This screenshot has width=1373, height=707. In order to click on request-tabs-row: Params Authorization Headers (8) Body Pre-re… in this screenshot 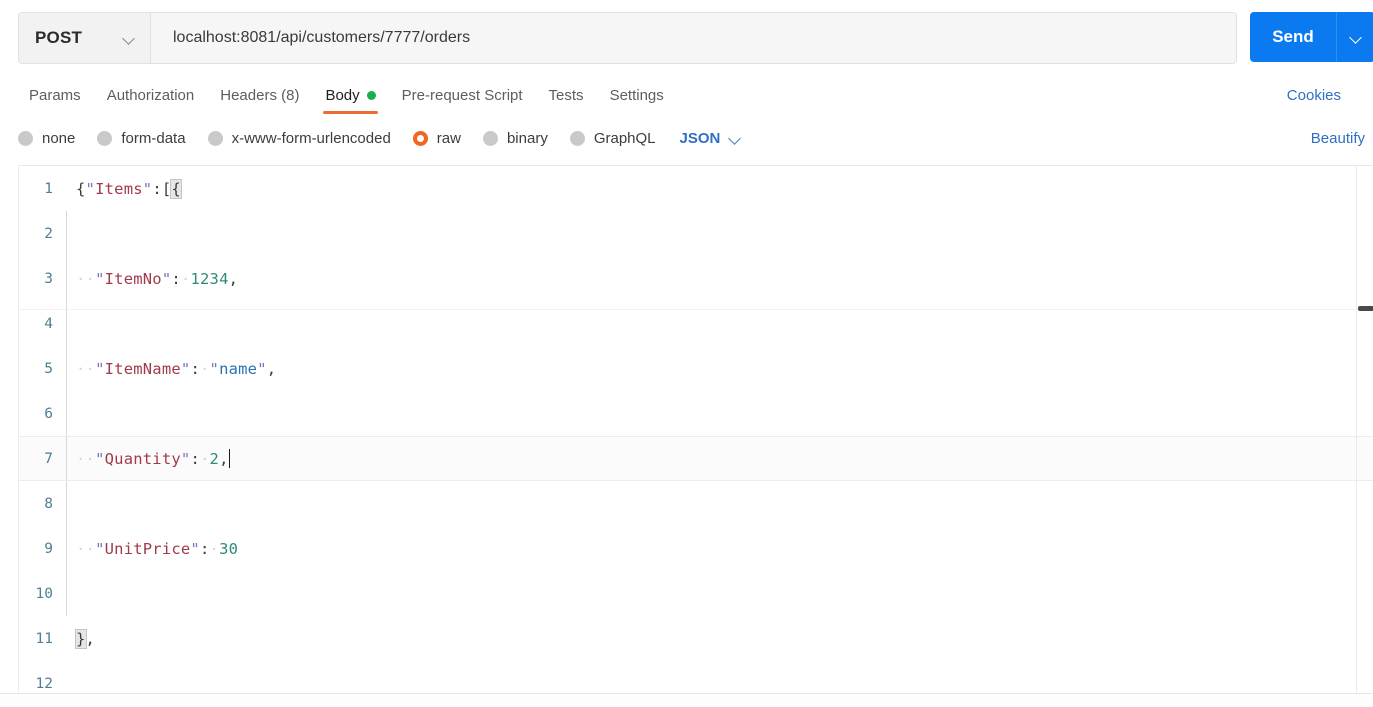, I will do `click(686, 95)`.